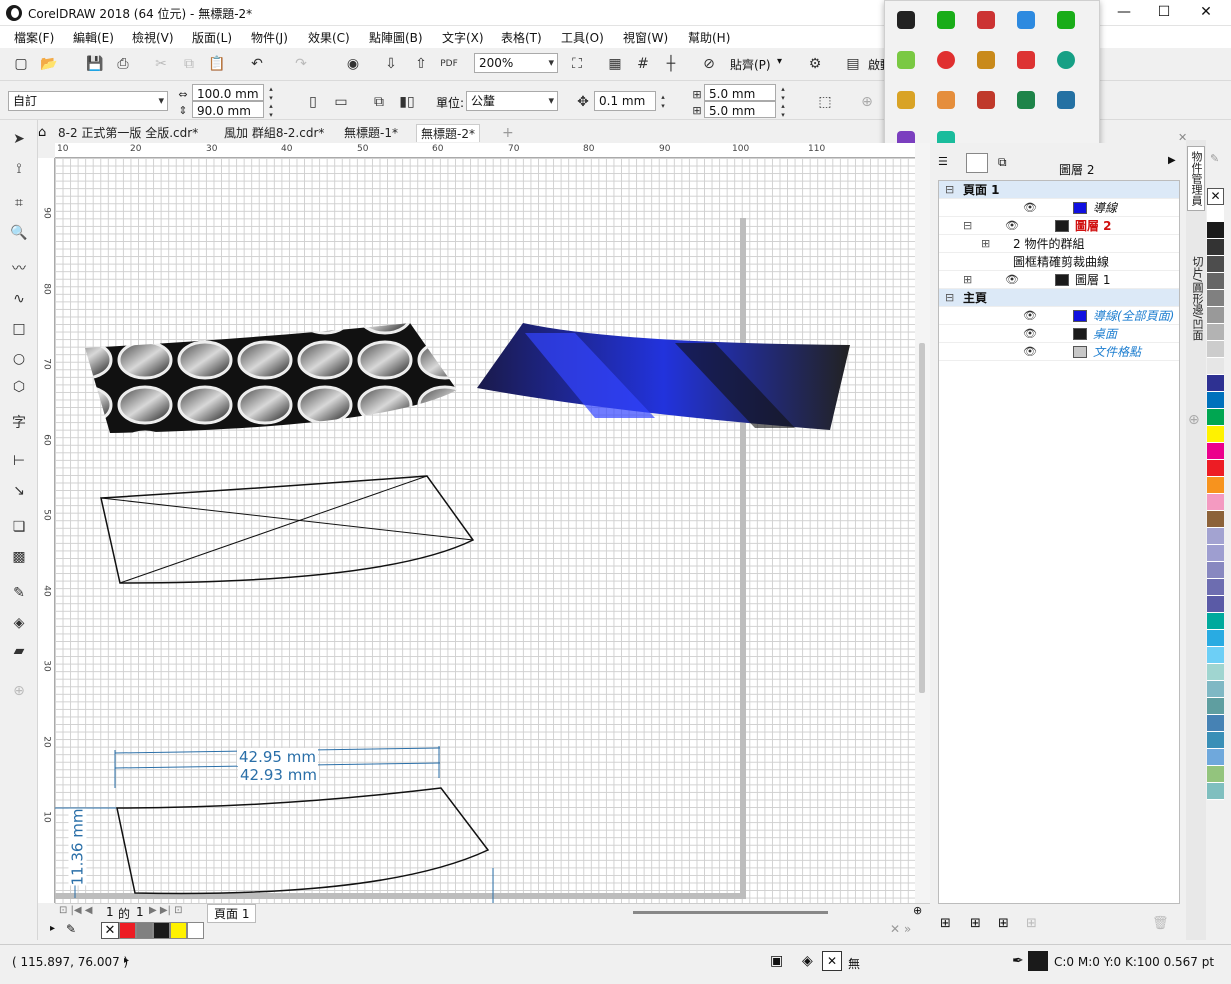 This screenshot has height=984, width=1231. What do you see at coordinates (779, 61) in the screenshot?
I see `snap-chevron-icon: ▾` at bounding box center [779, 61].